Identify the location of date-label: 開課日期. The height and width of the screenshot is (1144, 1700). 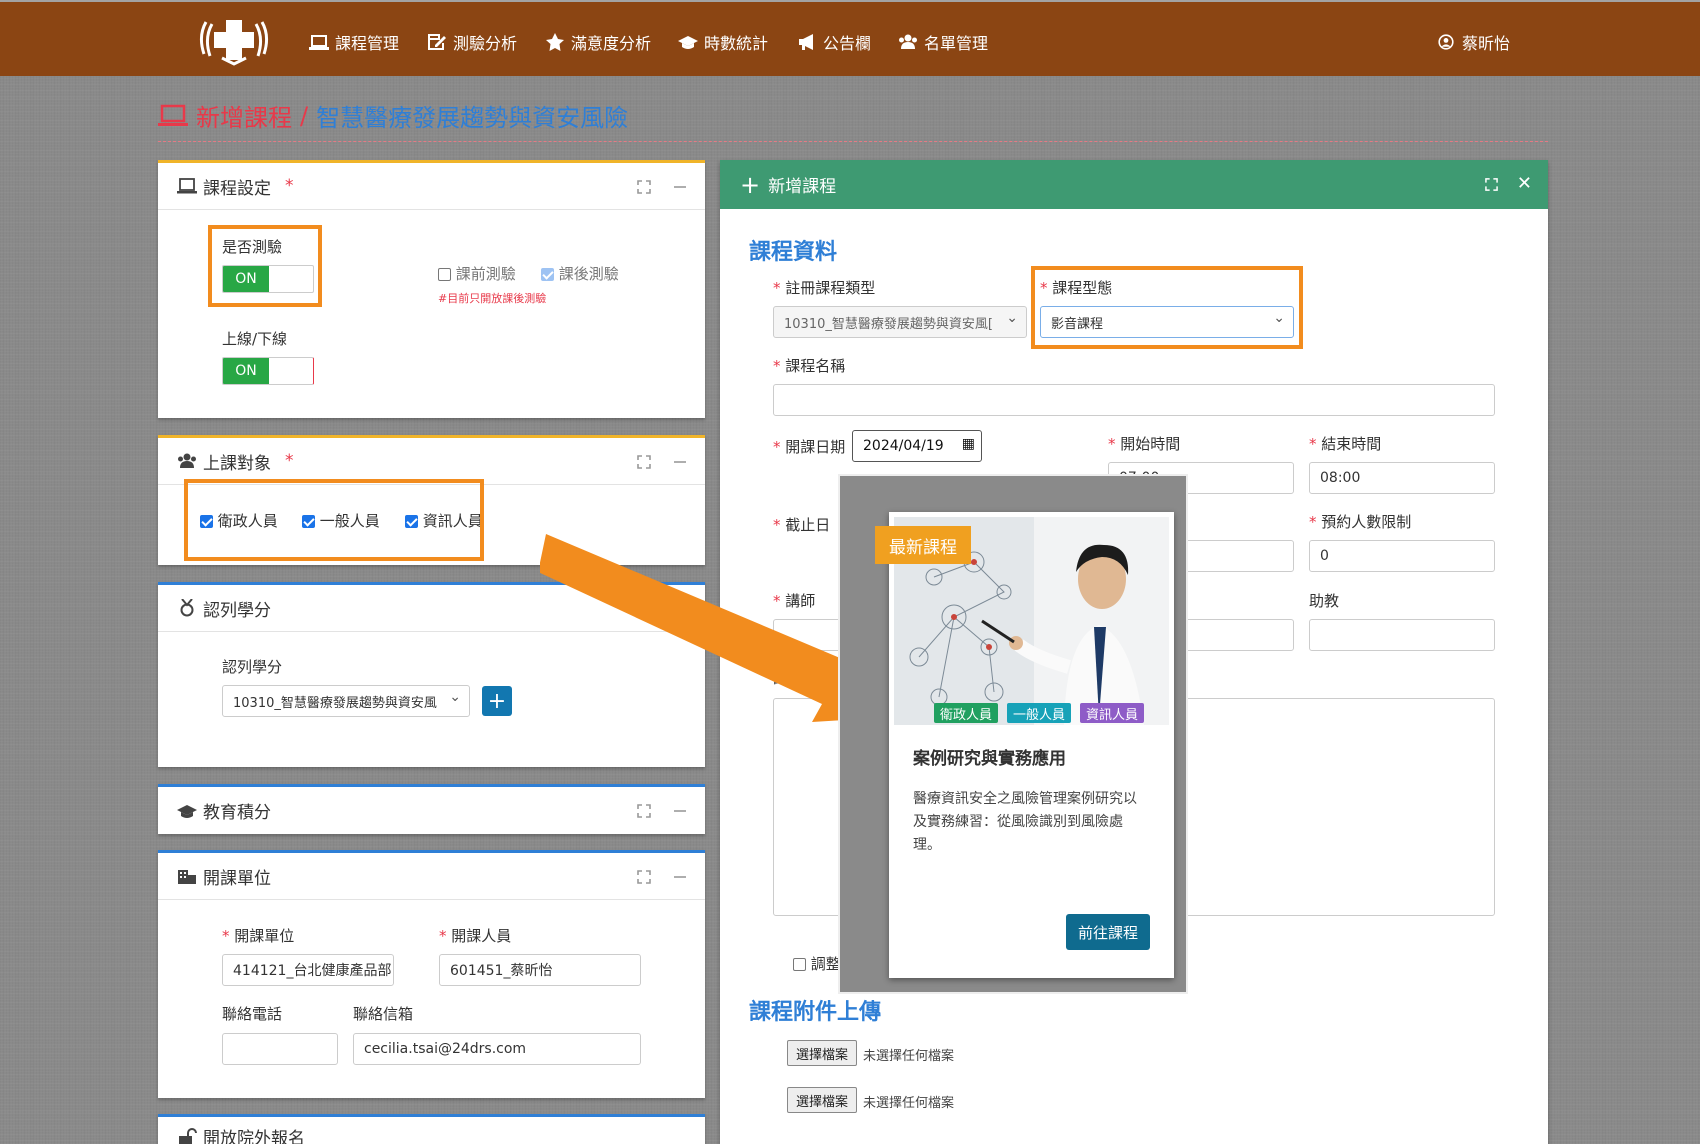
(809, 446).